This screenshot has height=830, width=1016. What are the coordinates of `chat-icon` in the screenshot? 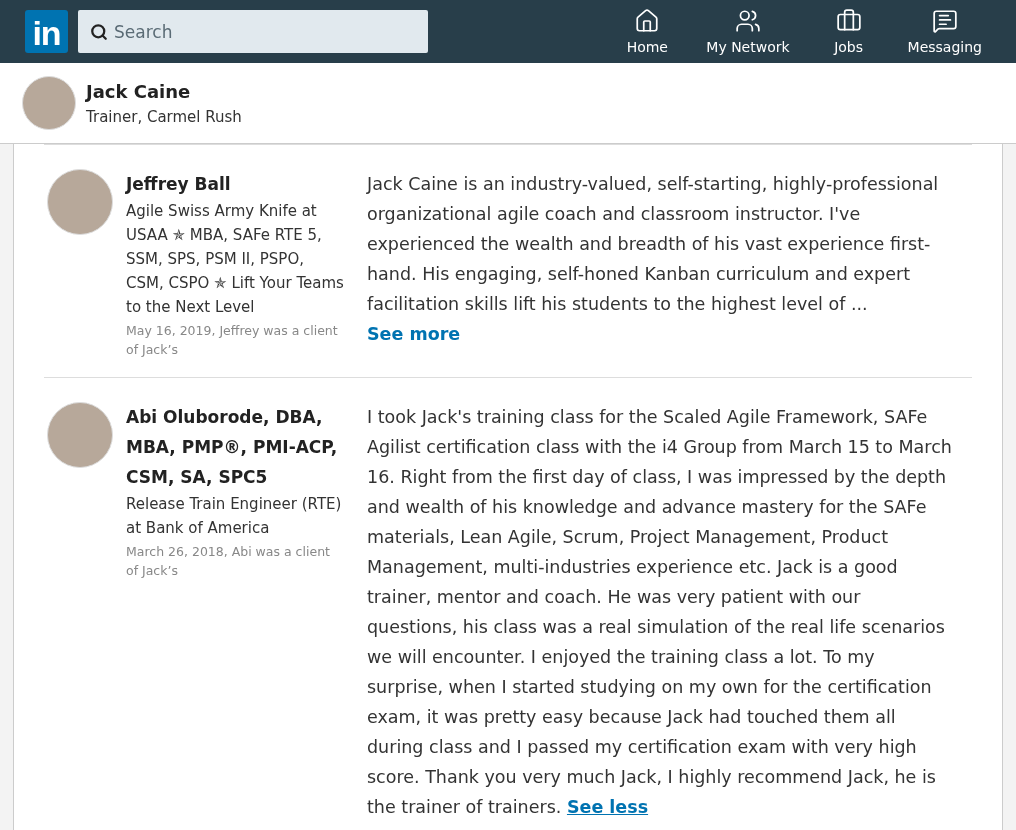 It's located at (944, 21).